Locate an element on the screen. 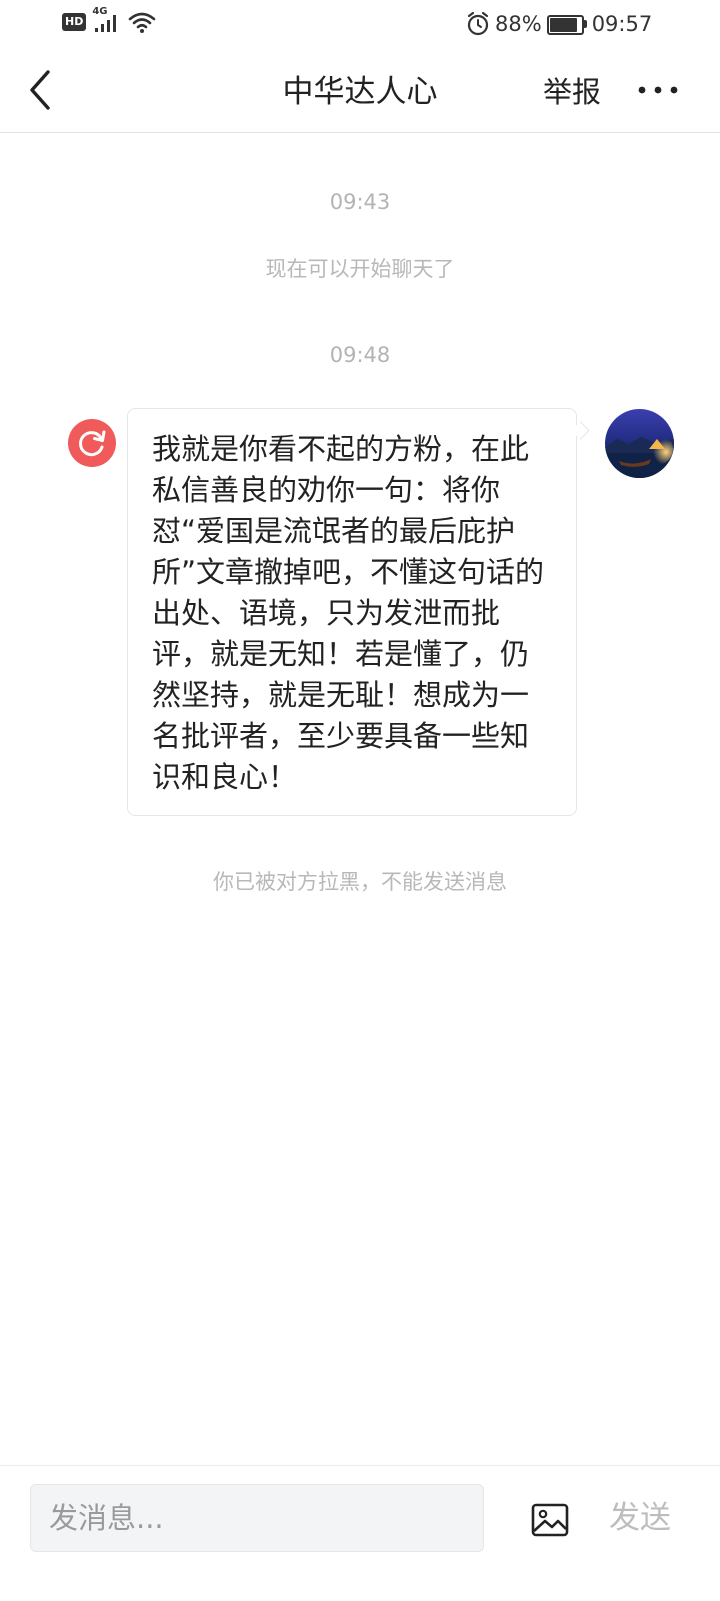 This screenshot has width=720, height=1601. system-message-blocked: 你已被对方拉黑，不能发送消息 is located at coordinates (360, 882).